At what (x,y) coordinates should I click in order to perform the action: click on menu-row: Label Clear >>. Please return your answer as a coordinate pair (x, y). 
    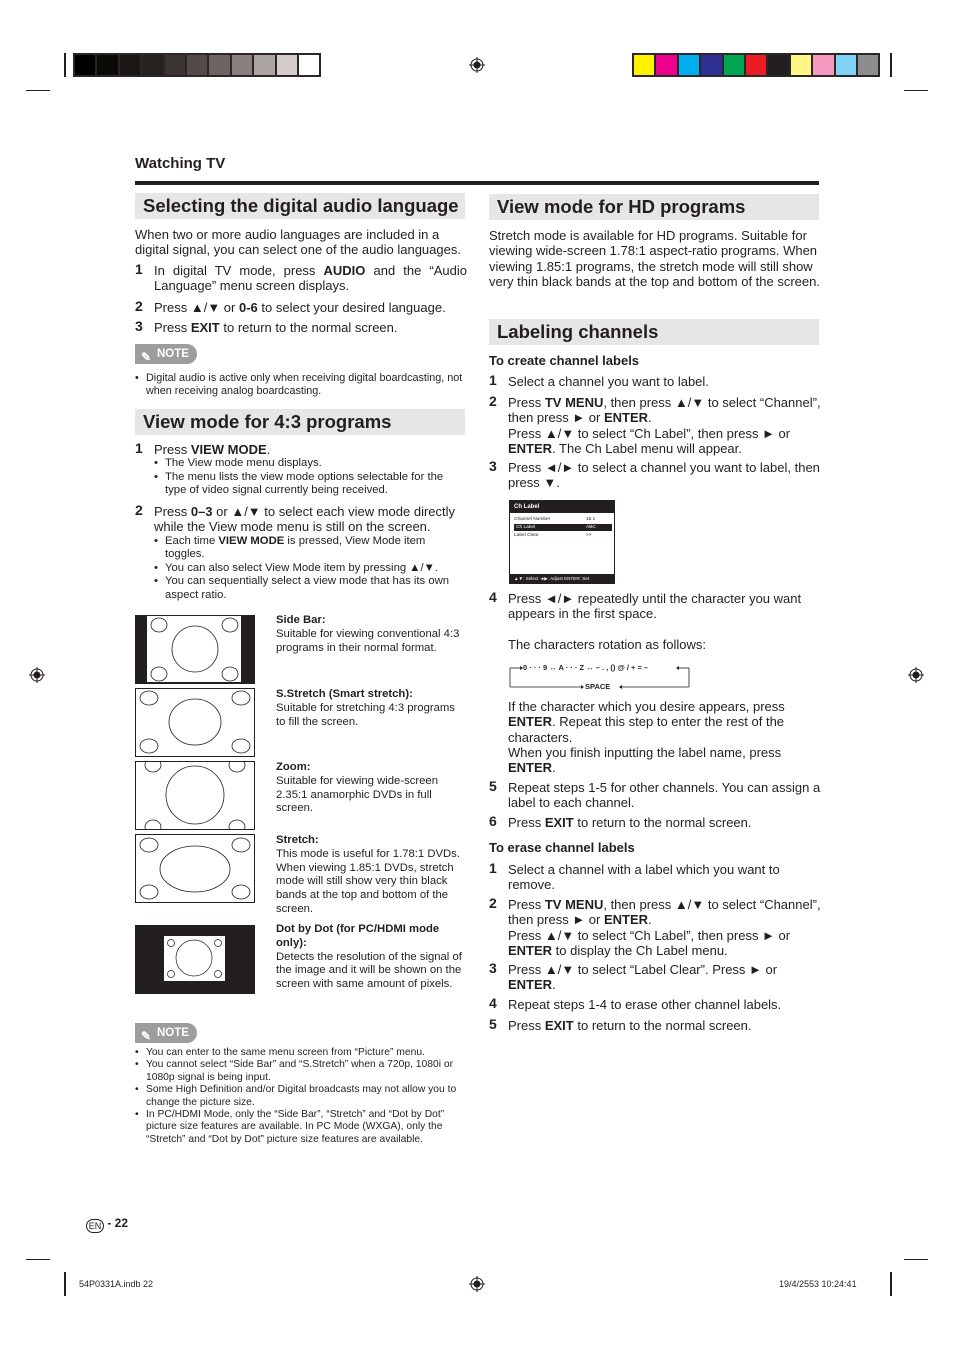
    Looking at the image, I should click on (553, 535).